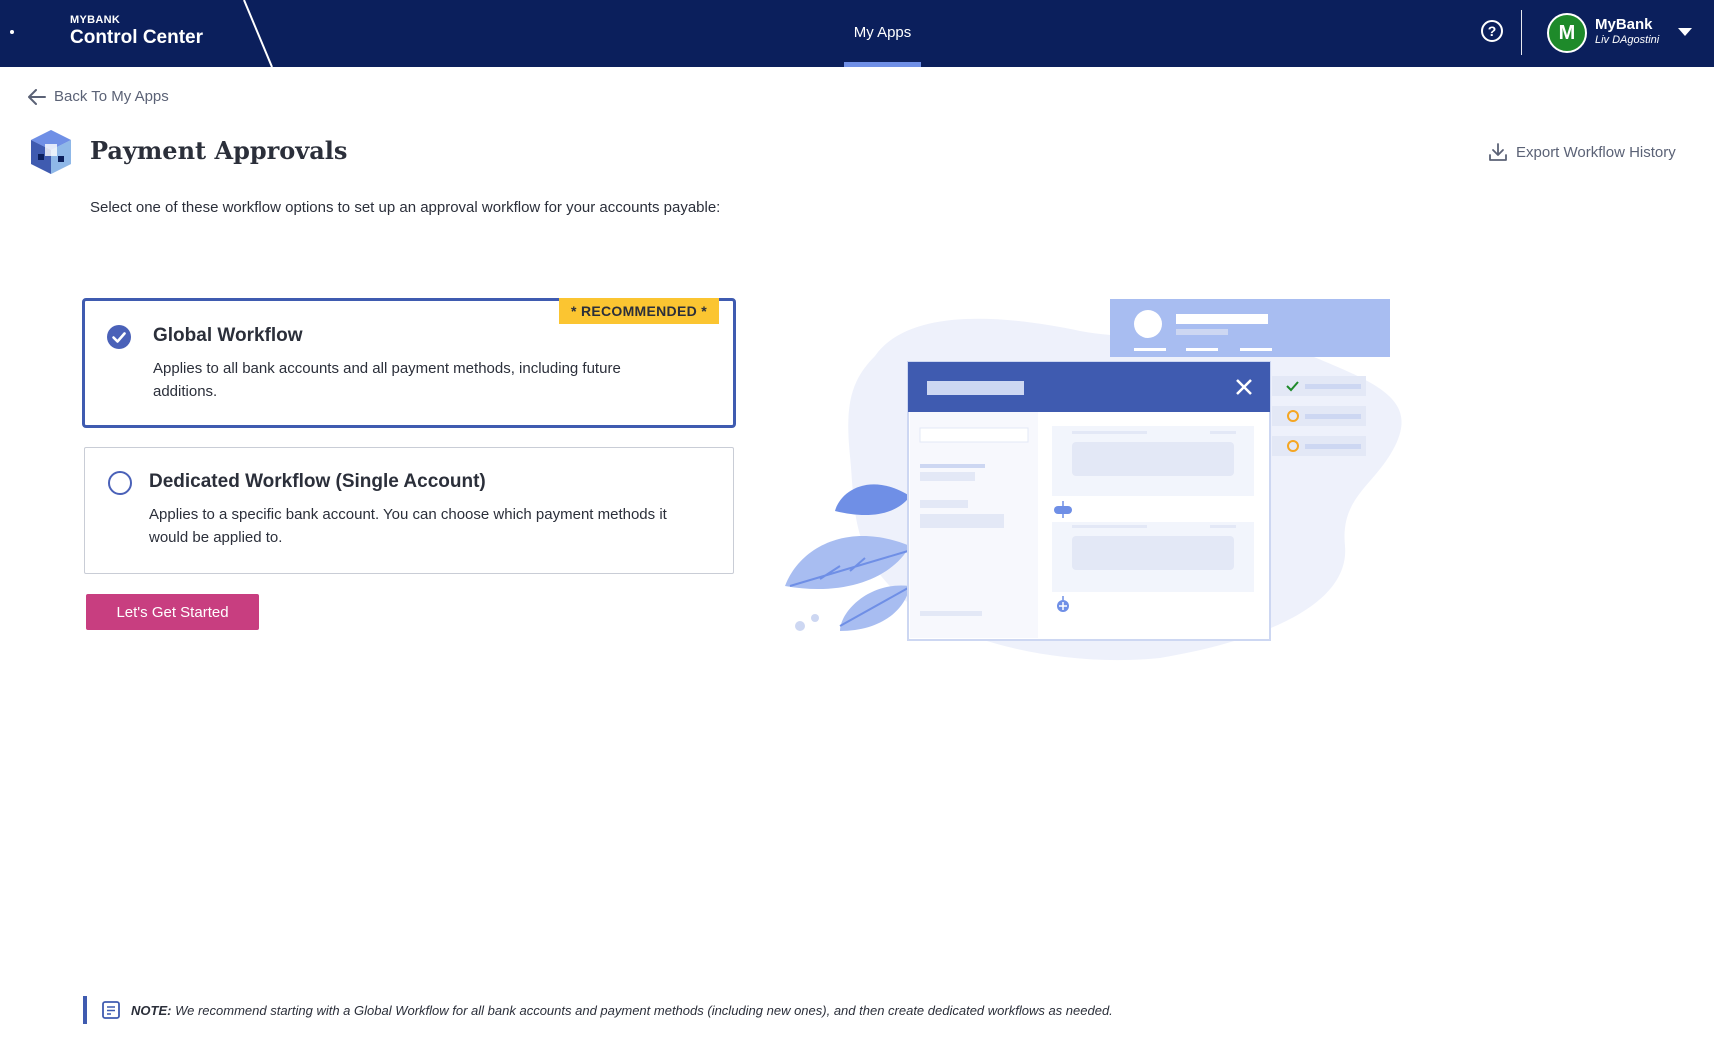  I want to click on back-link-label: Back To My Apps, so click(111, 96).